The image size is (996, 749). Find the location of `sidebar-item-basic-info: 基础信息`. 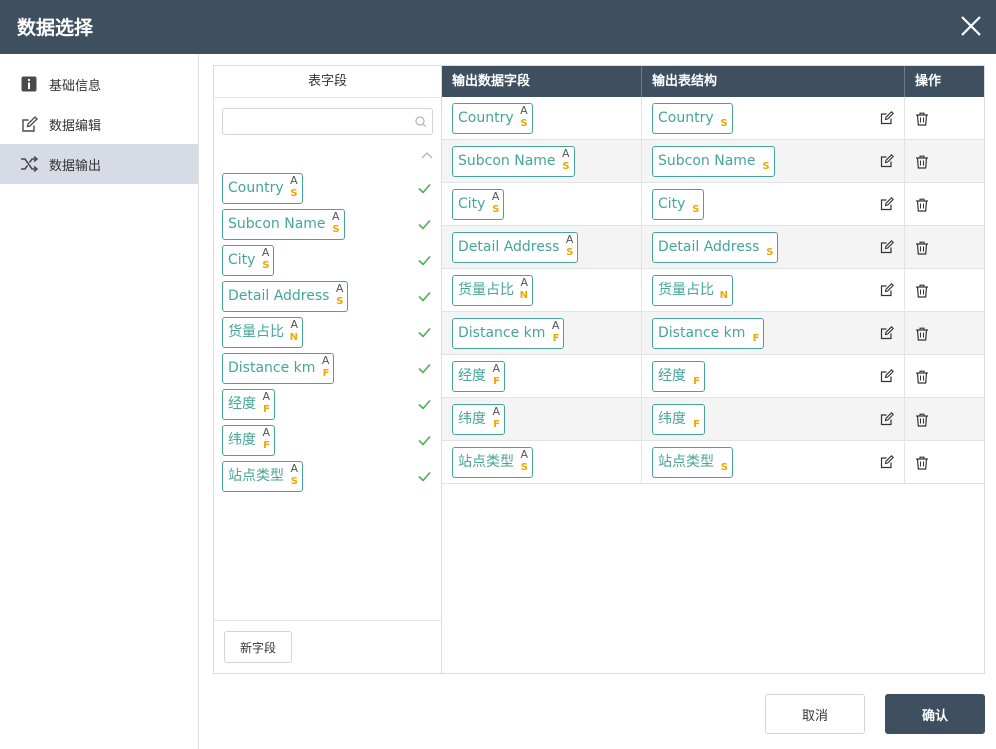

sidebar-item-basic-info: 基础信息 is located at coordinates (99, 84).